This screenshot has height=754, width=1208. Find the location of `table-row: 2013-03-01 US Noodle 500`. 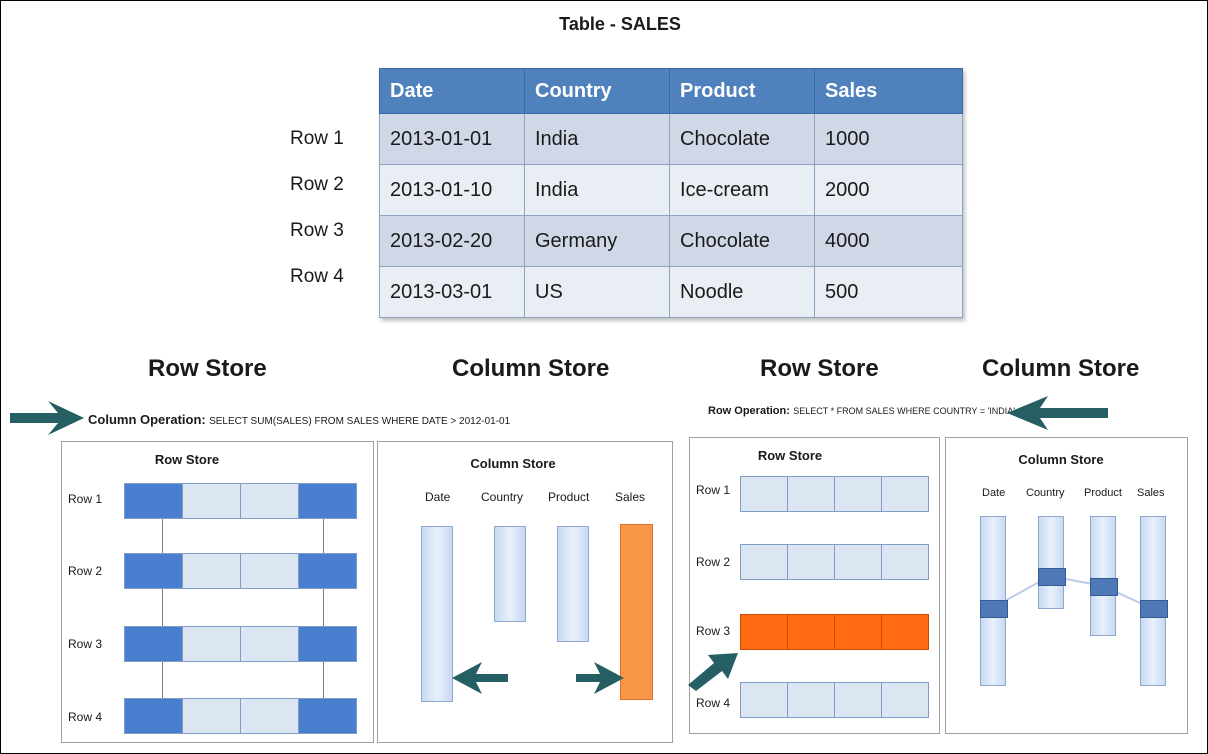

table-row: 2013-03-01 US Noodle 500 is located at coordinates (671, 292).